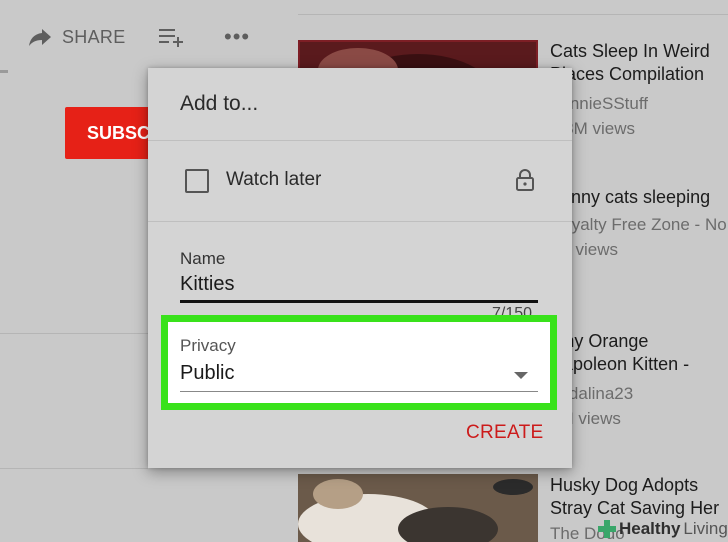 Image resolution: width=728 pixels, height=542 pixels. I want to click on video-views: 2M views, so click(585, 418).